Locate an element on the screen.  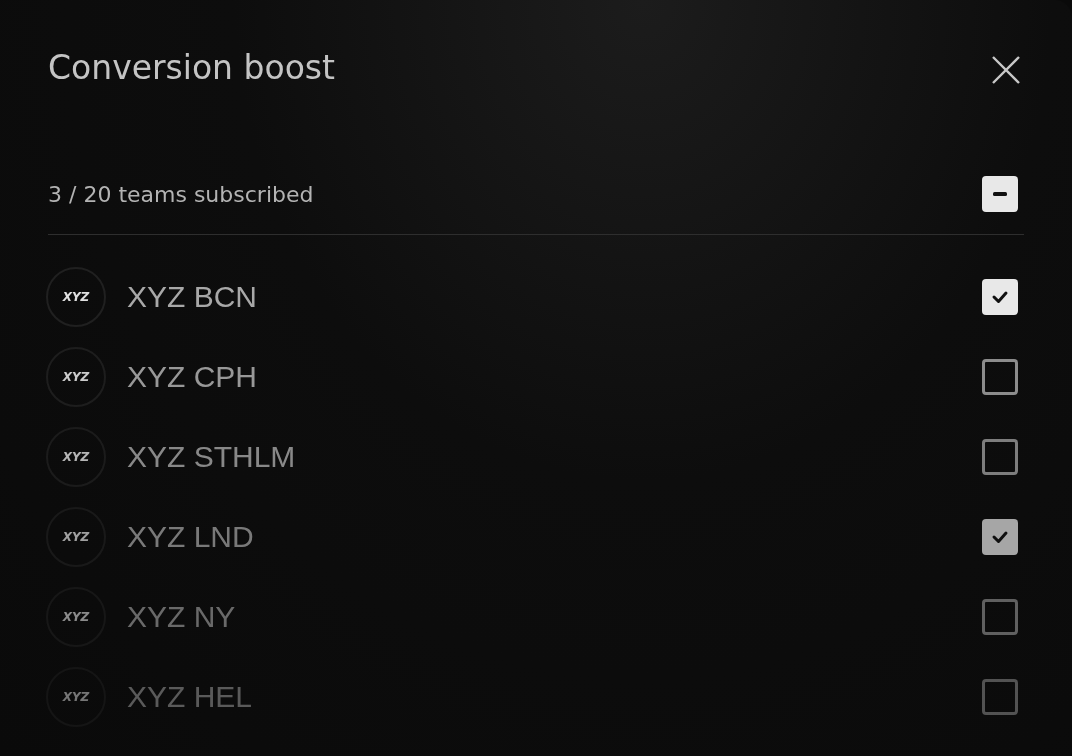
select-all-checkbox is located at coordinates (1000, 194).